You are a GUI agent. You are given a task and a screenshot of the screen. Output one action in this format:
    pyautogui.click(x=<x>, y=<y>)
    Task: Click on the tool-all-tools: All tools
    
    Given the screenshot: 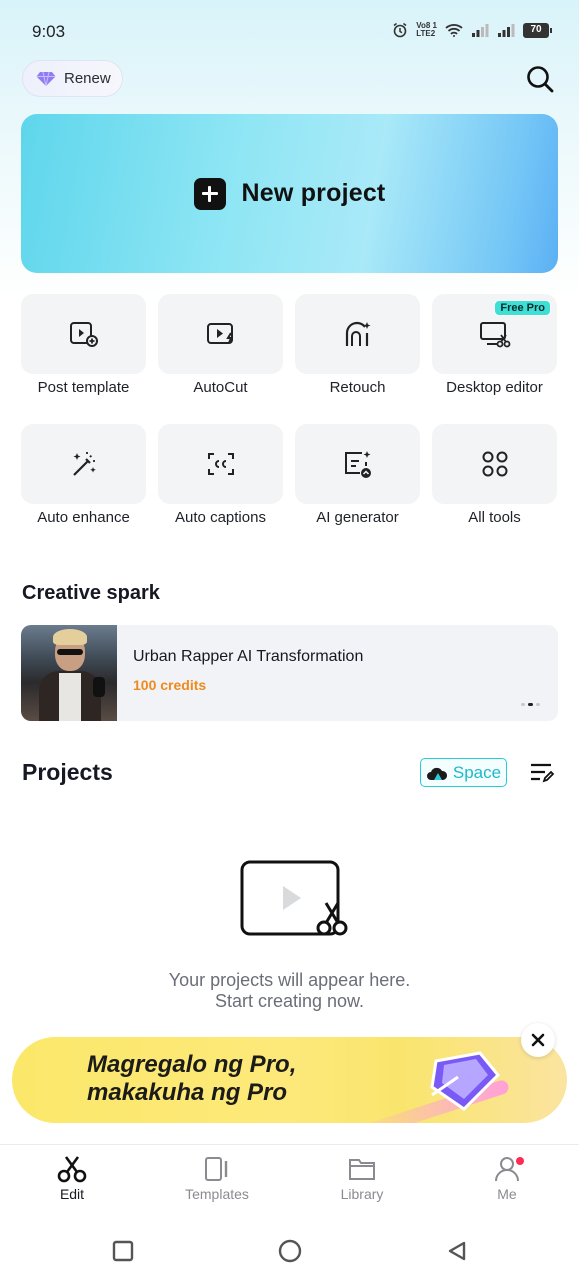 What is the action you would take?
    pyautogui.click(x=494, y=475)
    